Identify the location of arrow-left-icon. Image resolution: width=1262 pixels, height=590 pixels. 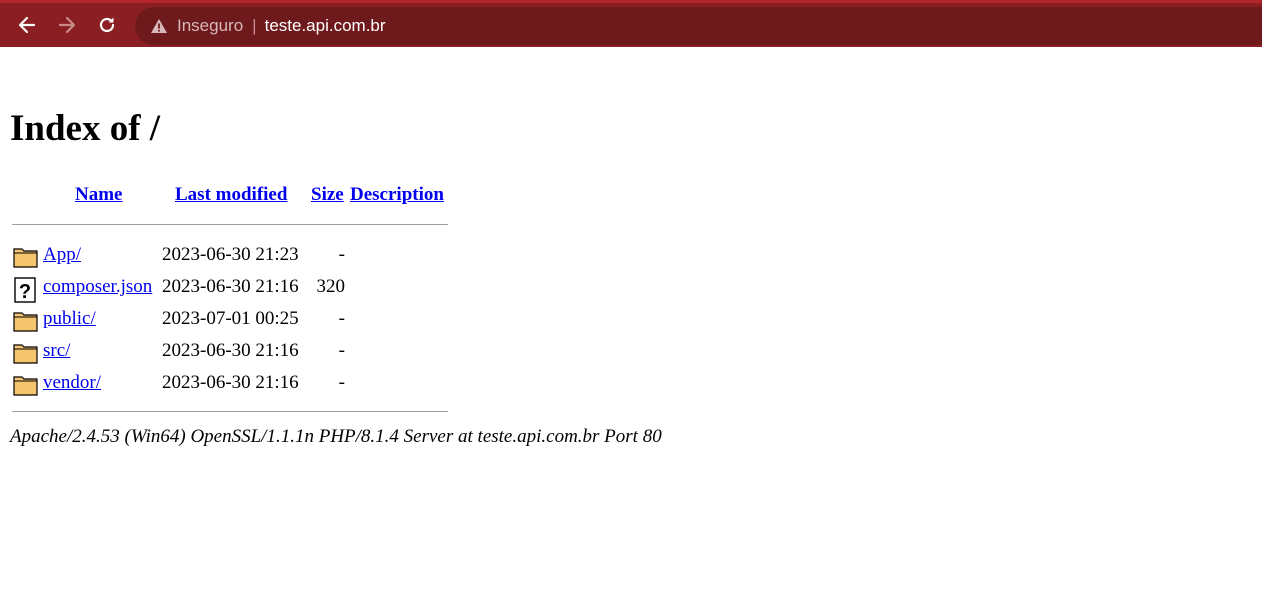
(27, 25).